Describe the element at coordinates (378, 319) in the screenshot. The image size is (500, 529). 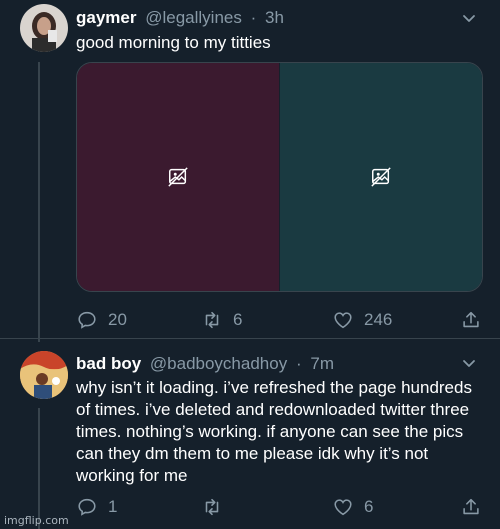
I see `like-count: 246` at that location.